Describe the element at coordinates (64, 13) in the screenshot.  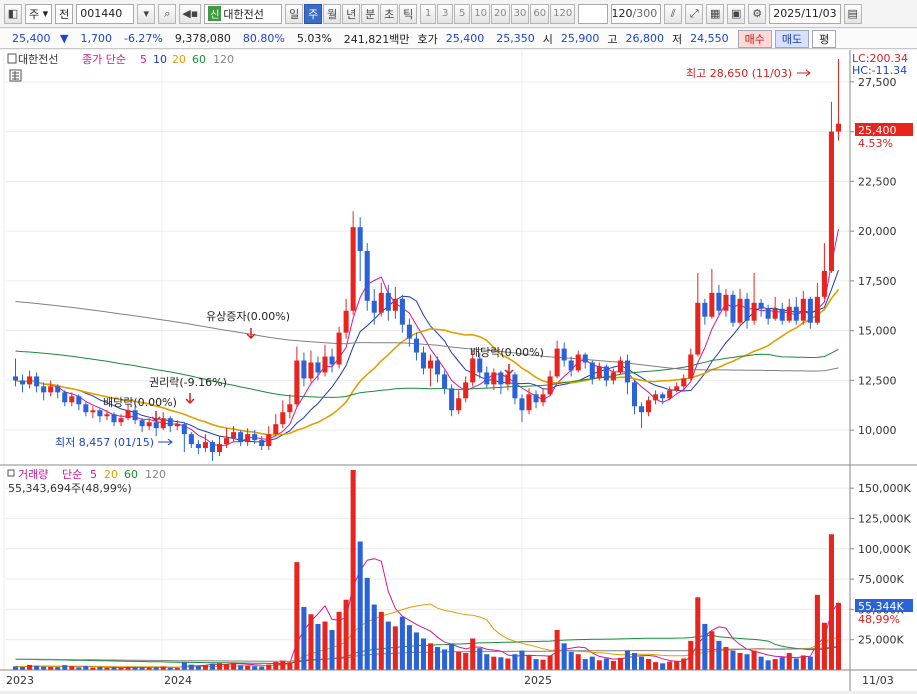
I see `type-select: 전` at that location.